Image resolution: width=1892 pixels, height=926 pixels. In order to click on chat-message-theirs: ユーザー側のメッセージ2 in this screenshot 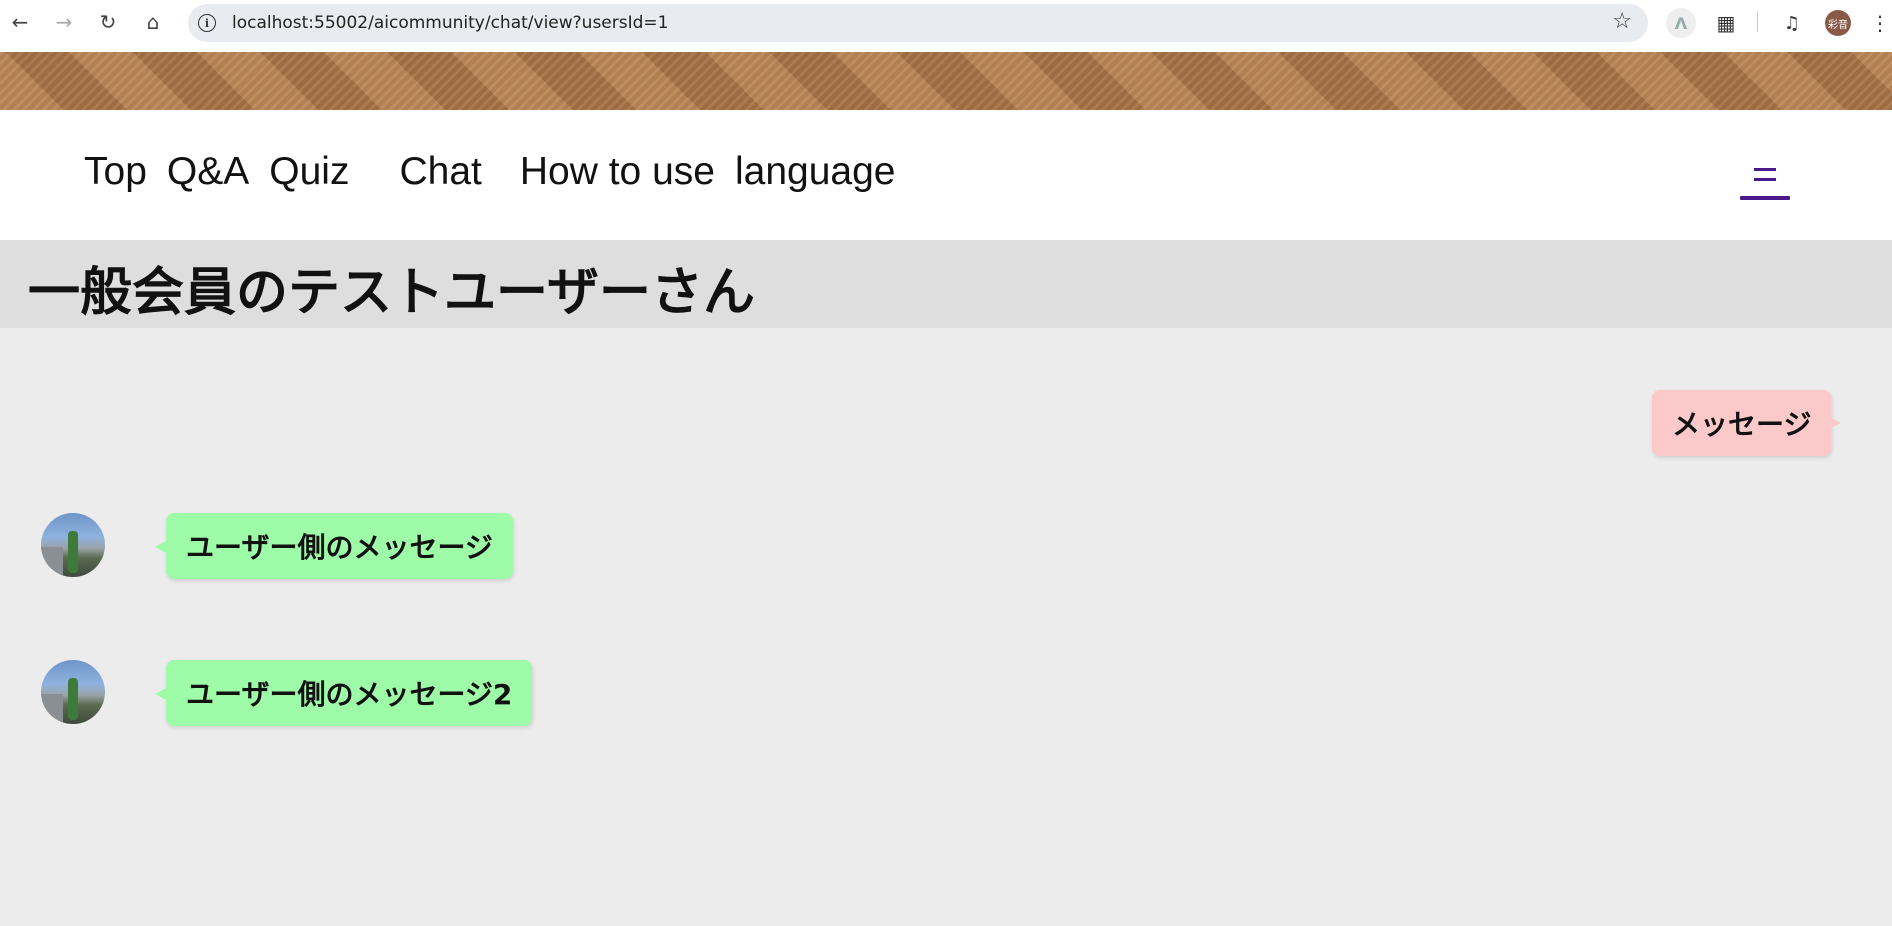, I will do `click(343, 693)`.